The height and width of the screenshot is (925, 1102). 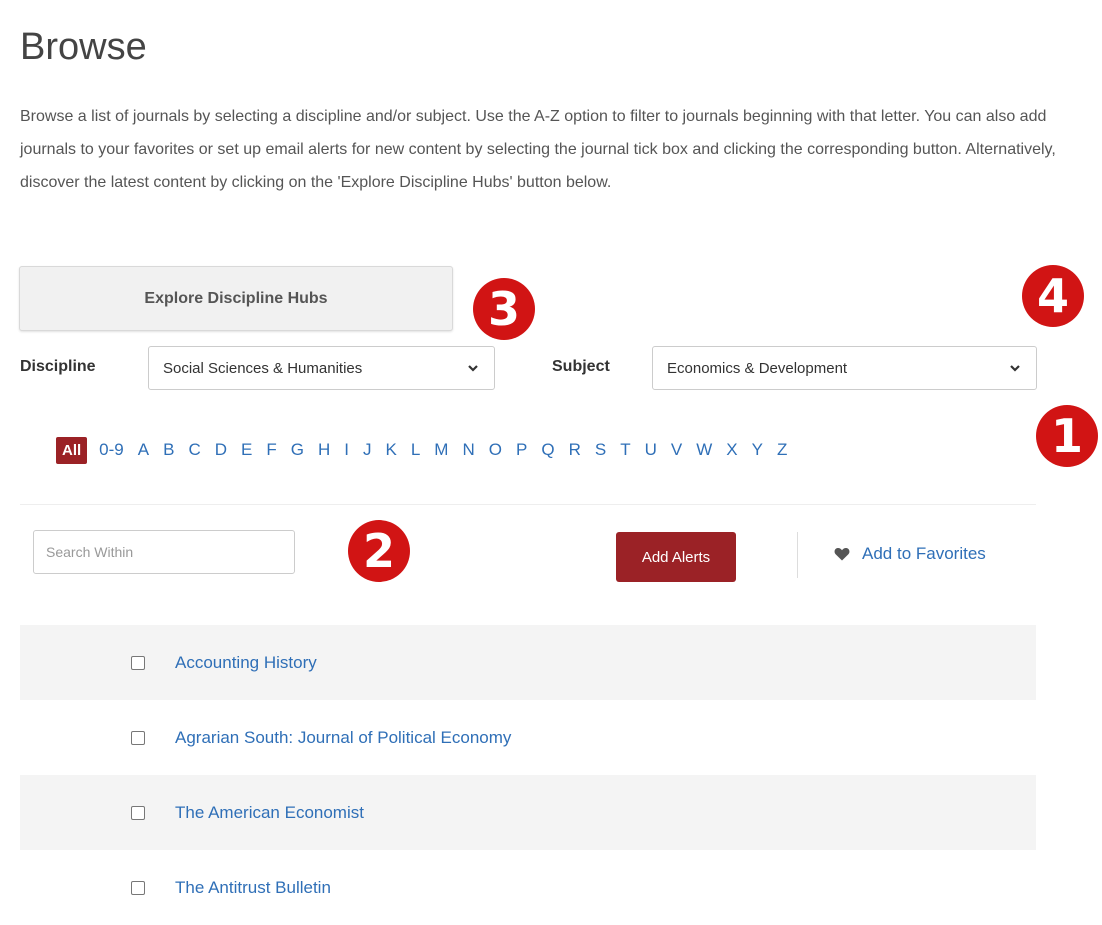 I want to click on az-letter-e: E, so click(x=246, y=450).